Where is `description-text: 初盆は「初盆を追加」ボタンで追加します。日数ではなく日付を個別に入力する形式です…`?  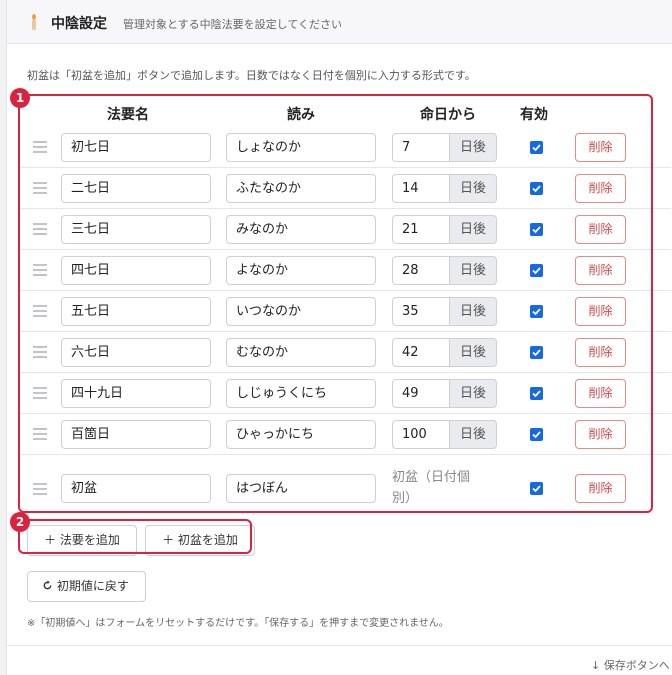 description-text: 初盆は「初盆を追加」ボタンで追加します。日数ではなく日付を個別に入力する形式です… is located at coordinates (251, 75).